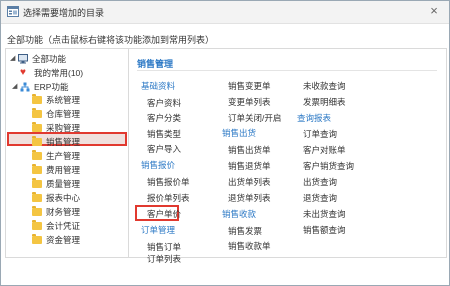 The image size is (450, 286). Describe the element at coordinates (158, 230) in the screenshot. I see `category-order: 订单管理` at that location.